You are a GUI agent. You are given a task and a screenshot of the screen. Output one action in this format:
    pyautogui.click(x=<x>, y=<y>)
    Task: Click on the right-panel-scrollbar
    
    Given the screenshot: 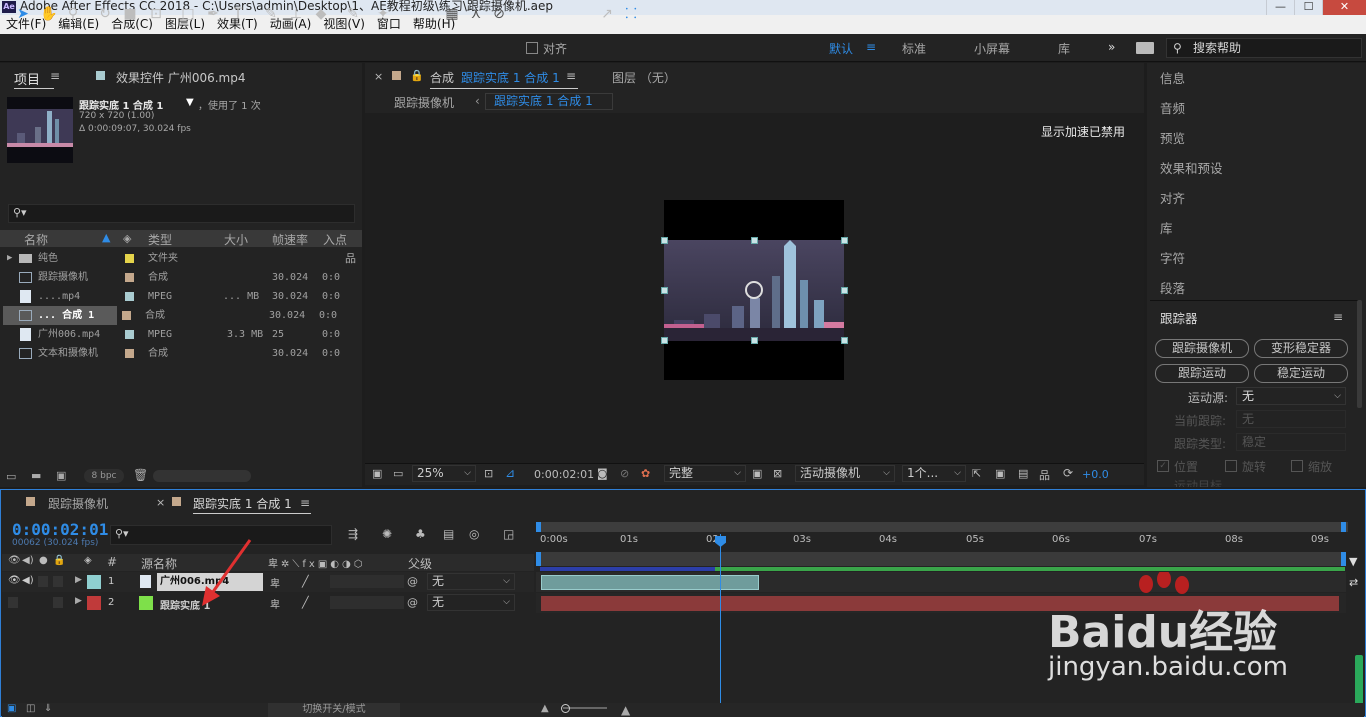 What is the action you would take?
    pyautogui.click(x=1359, y=354)
    